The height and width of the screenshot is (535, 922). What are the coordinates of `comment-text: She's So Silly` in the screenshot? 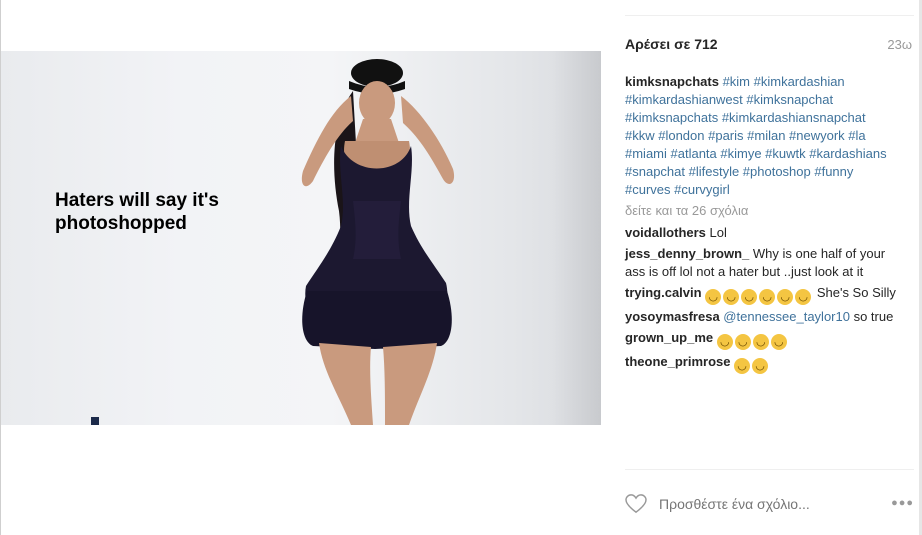 It's located at (856, 292).